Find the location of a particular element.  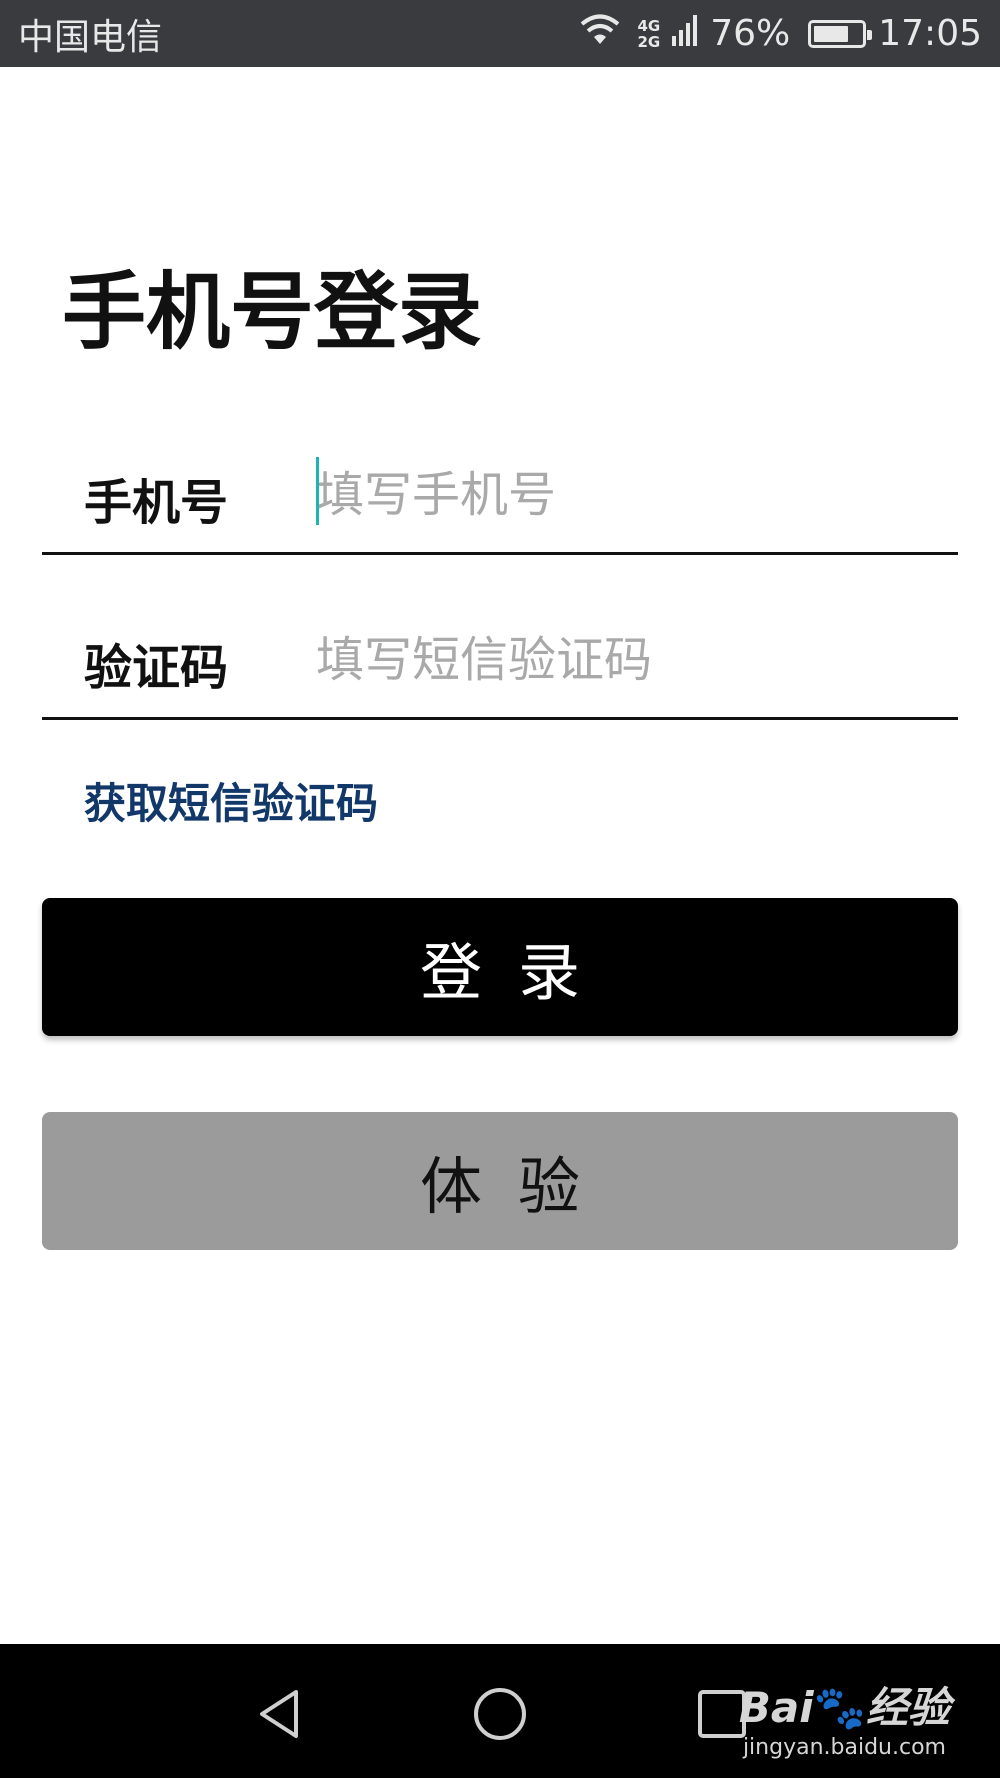

network-type-badge: 4G 2G is located at coordinates (649, 33).